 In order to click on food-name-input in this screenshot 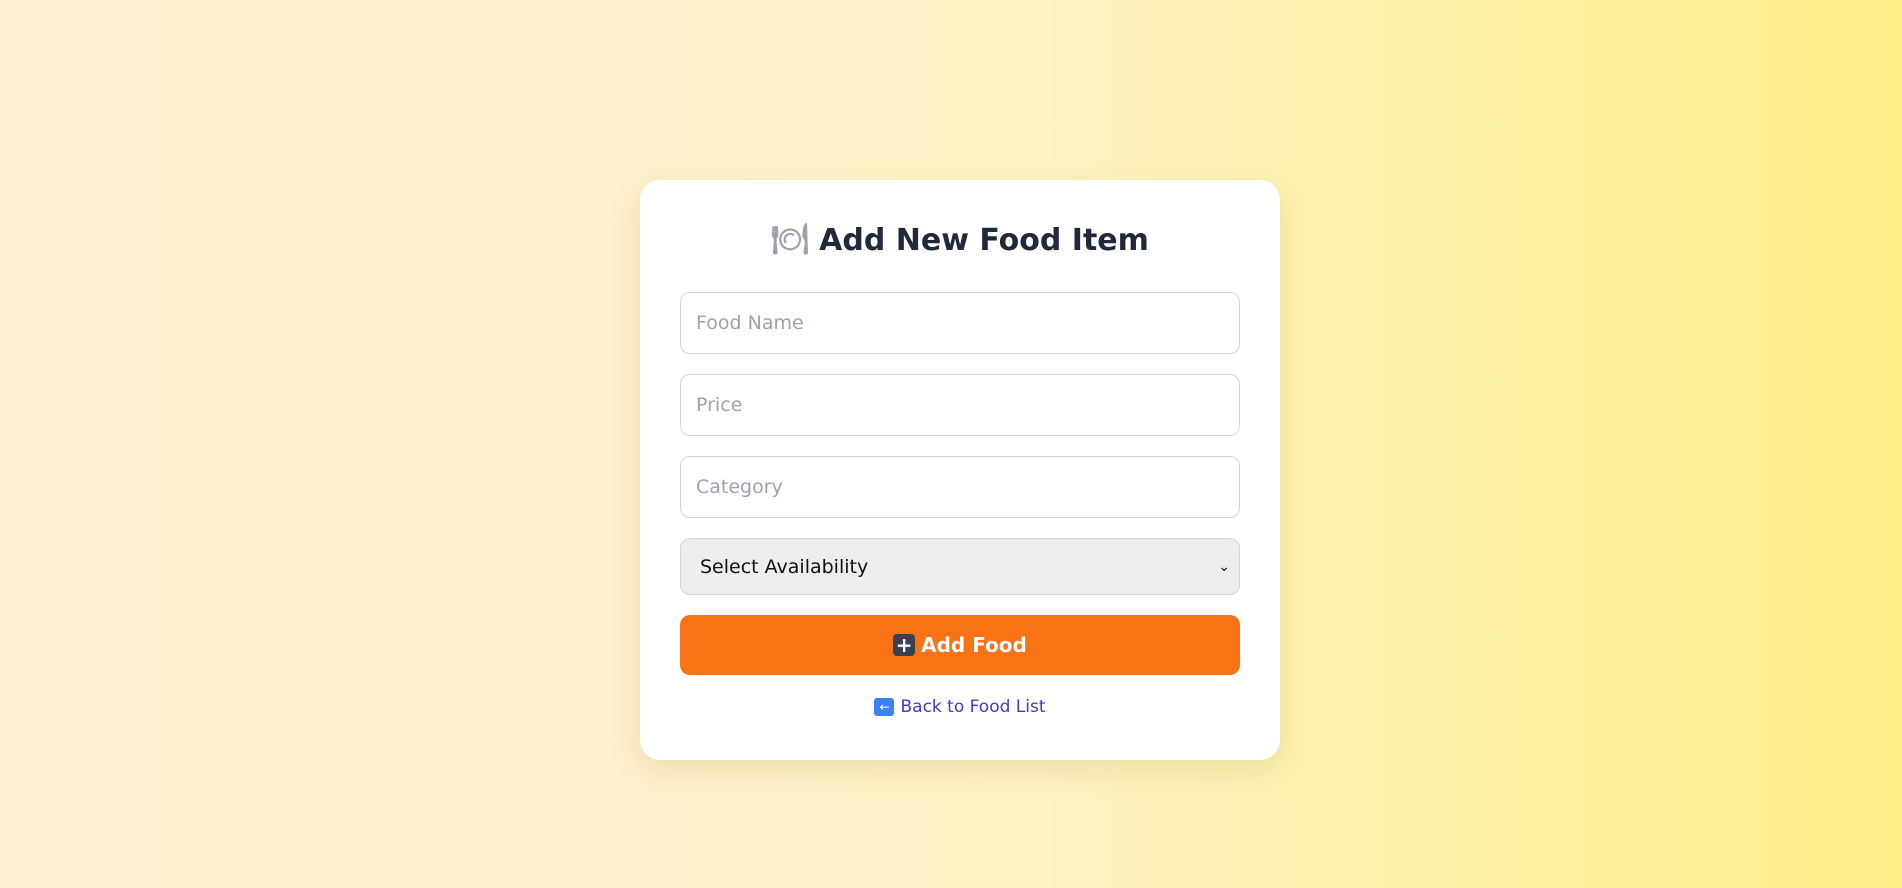, I will do `click(960, 323)`.